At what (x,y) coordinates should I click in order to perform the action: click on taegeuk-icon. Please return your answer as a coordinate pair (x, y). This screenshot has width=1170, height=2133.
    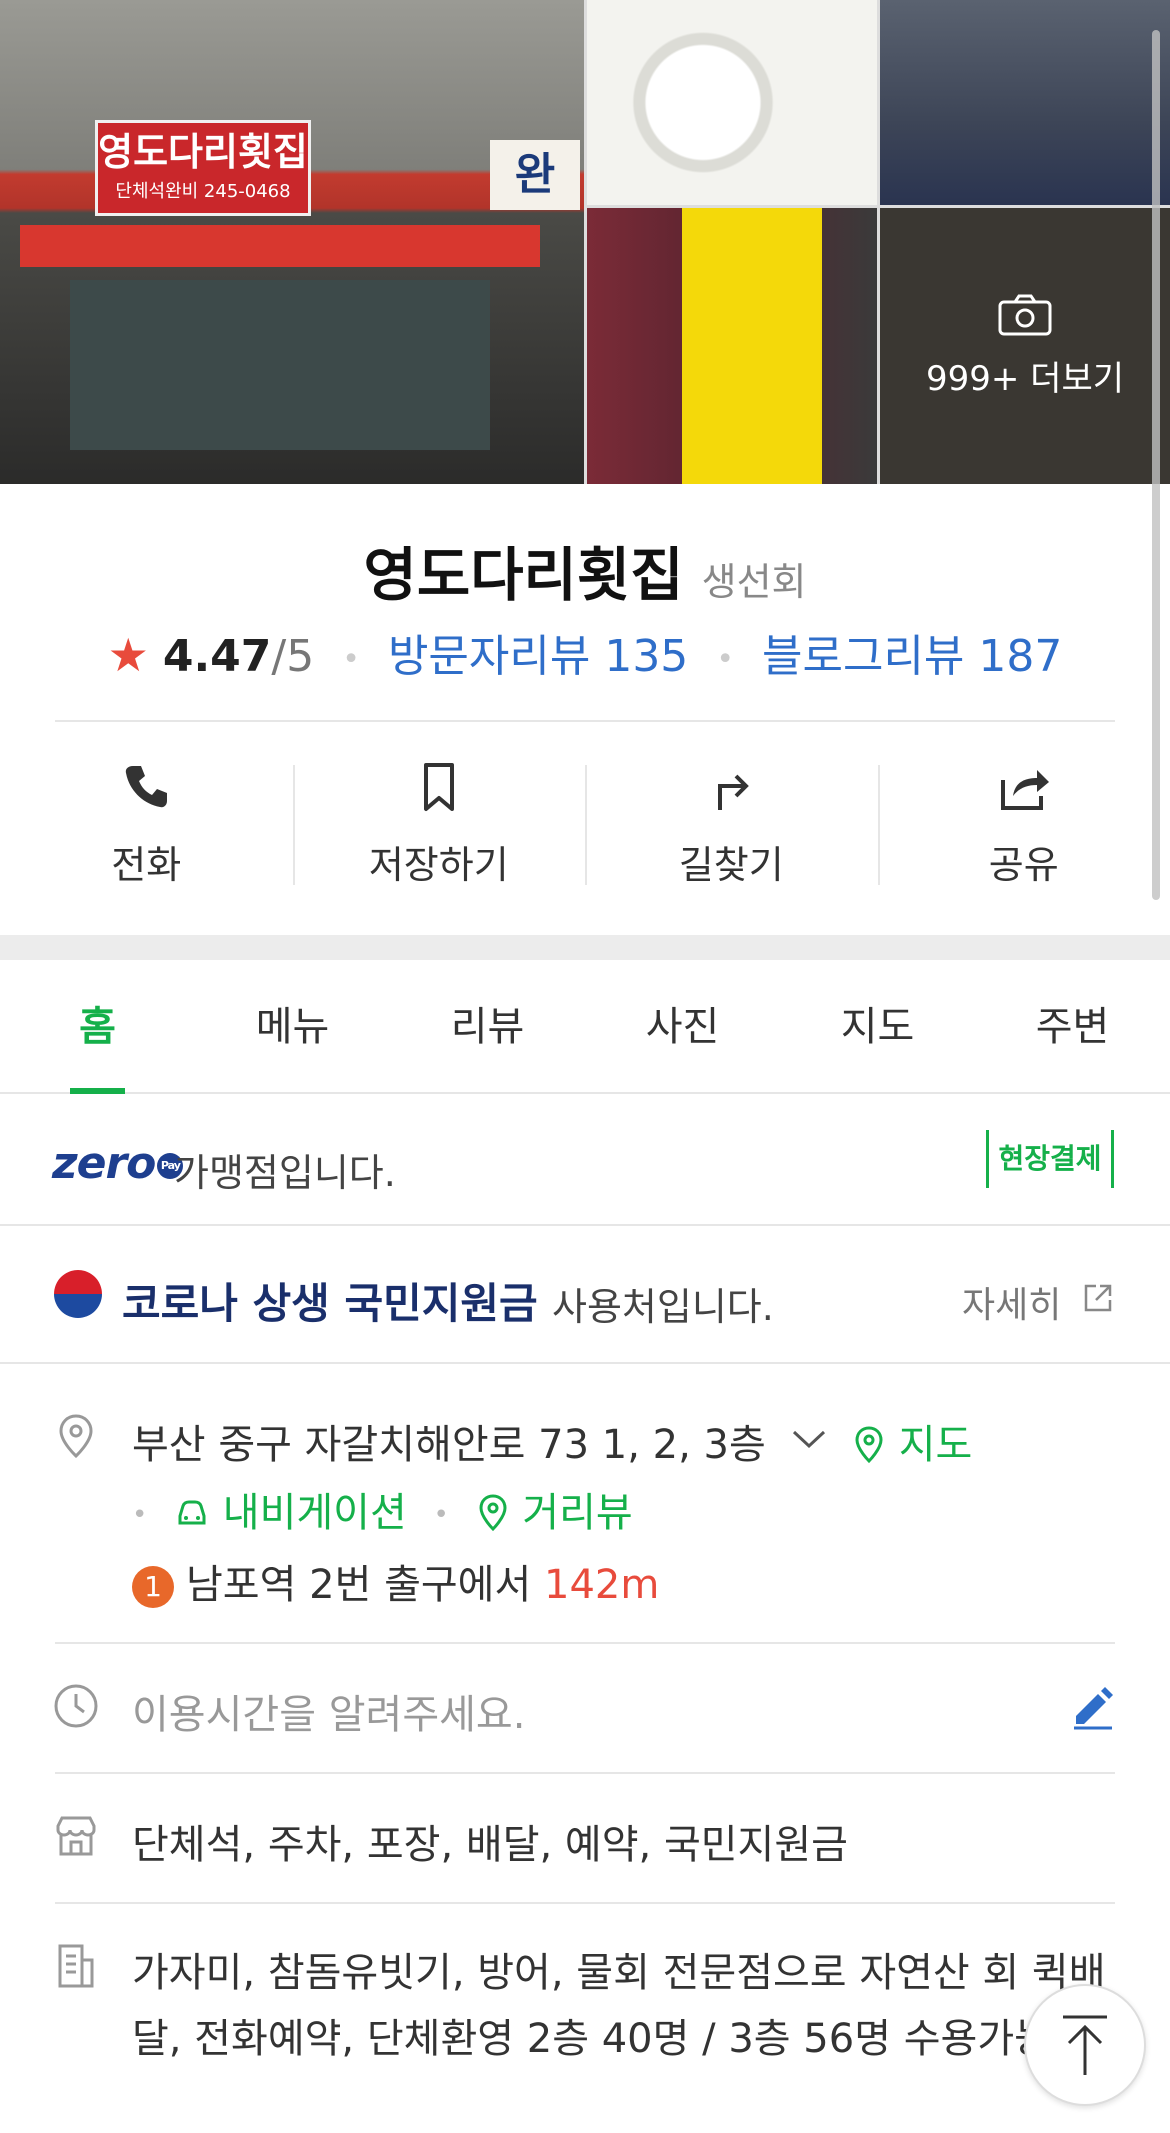
    Looking at the image, I should click on (78, 1294).